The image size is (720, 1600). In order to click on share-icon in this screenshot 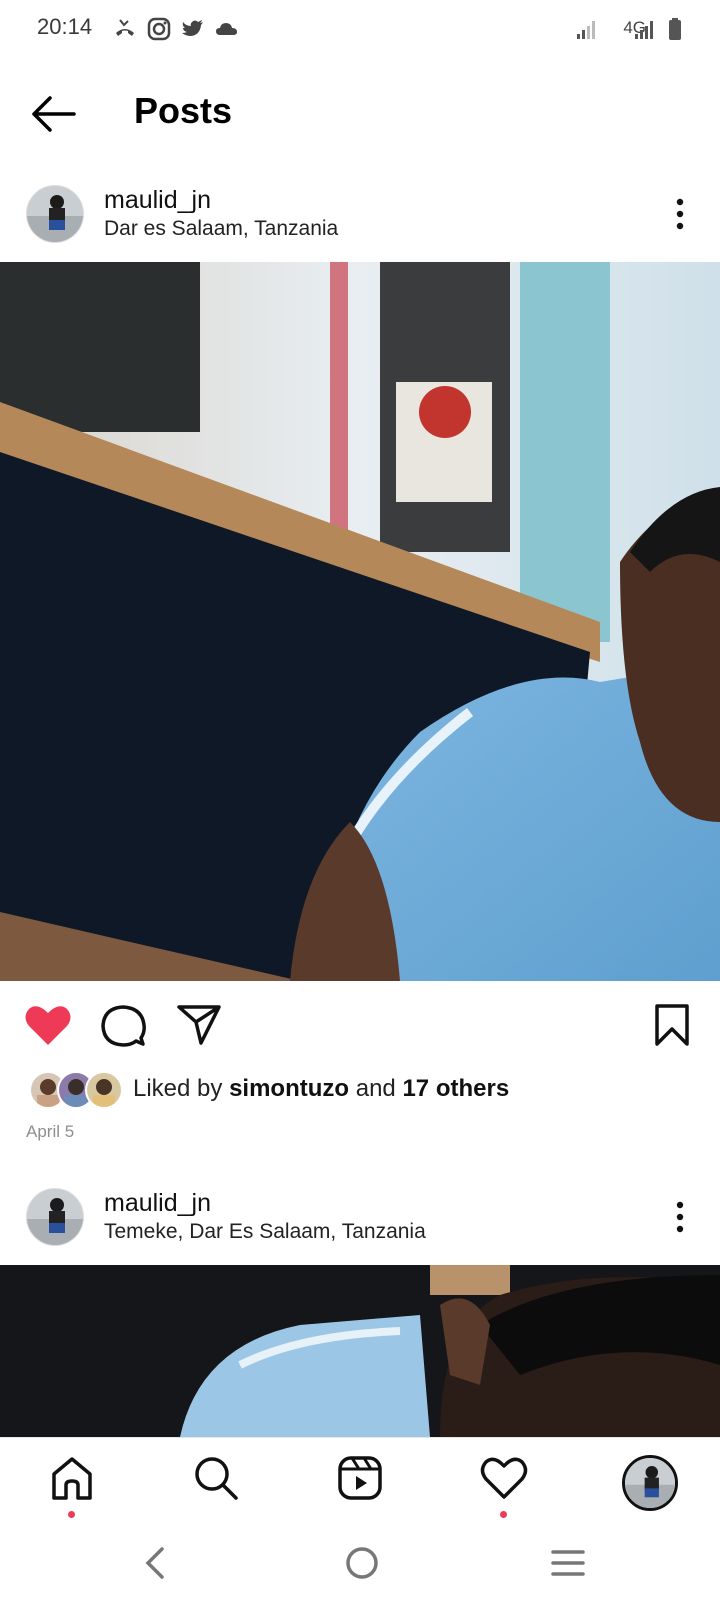, I will do `click(199, 1025)`.